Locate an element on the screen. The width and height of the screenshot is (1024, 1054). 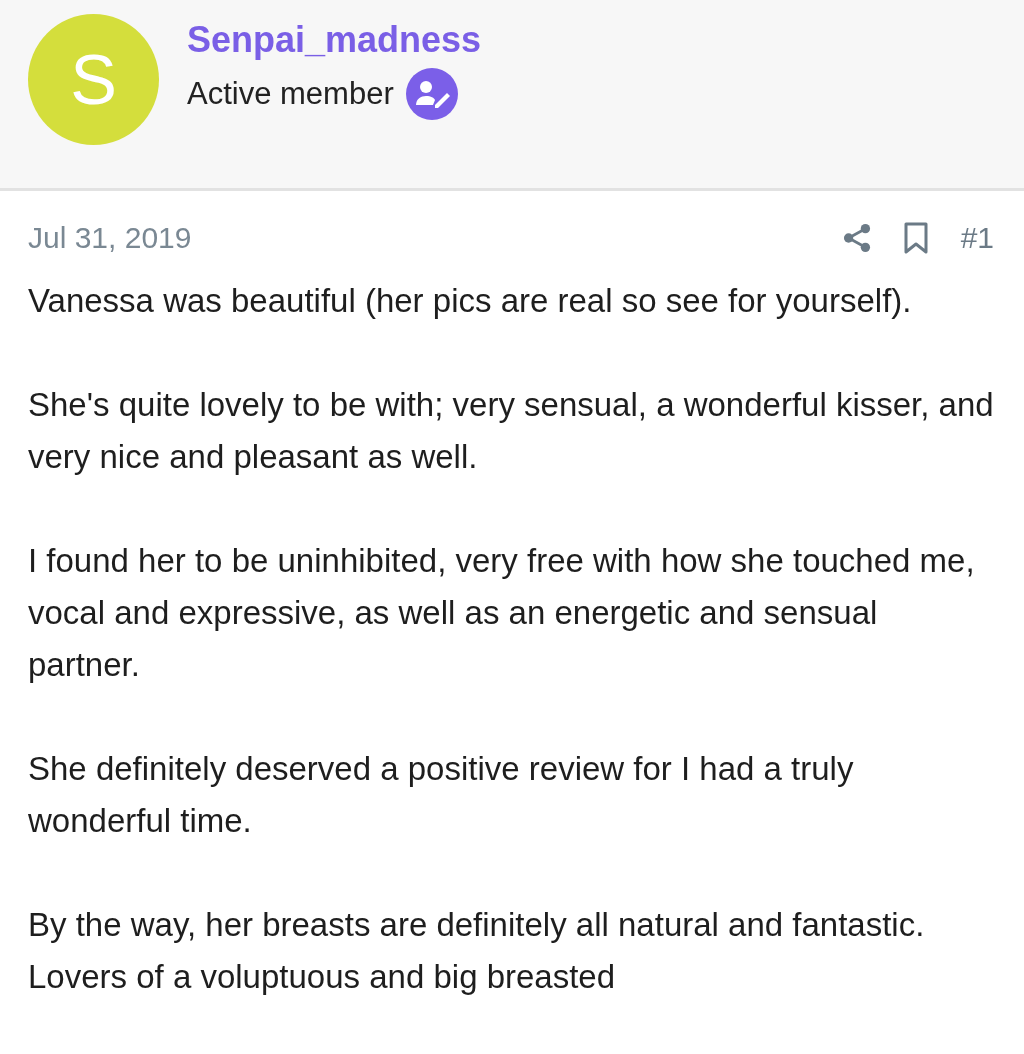
post-paragraph: She definitely deserved a positive review for I had a truly wonderful time. is located at coordinates (441, 795).